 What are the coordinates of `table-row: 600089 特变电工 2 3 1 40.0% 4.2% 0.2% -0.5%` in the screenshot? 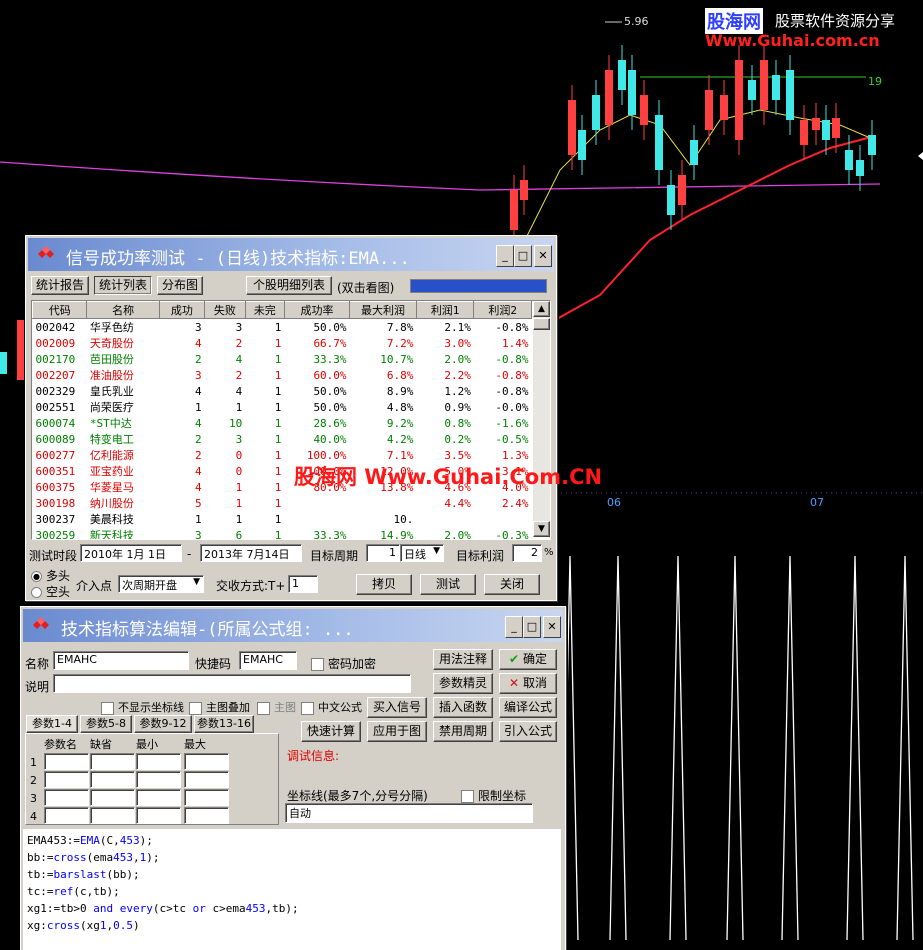 It's located at (282, 439).